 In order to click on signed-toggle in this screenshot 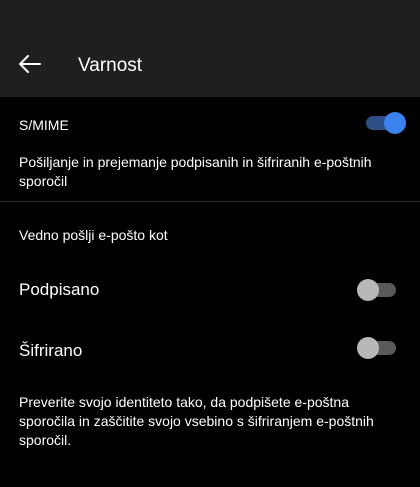, I will do `click(376, 290)`.